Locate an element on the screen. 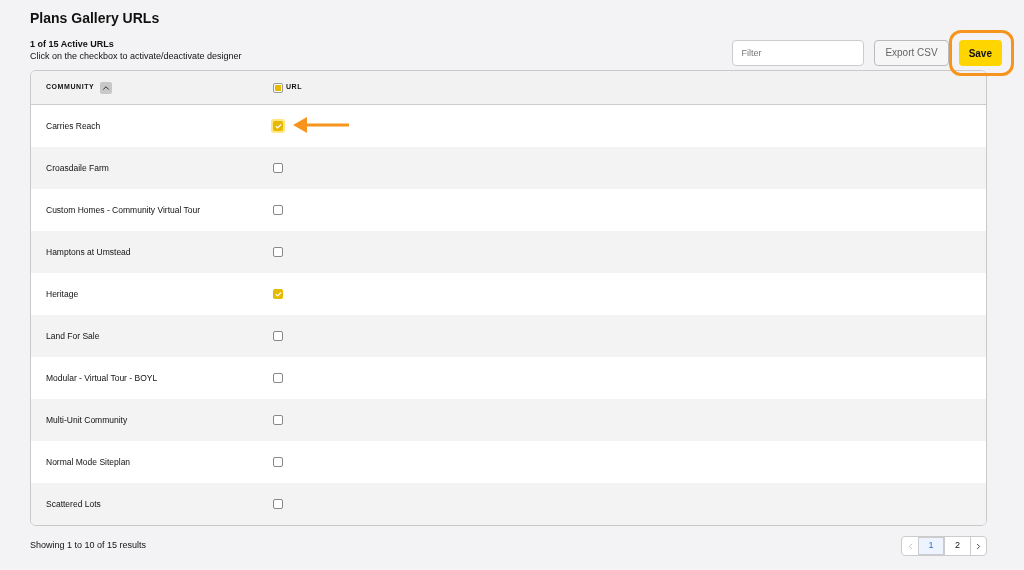 The height and width of the screenshot is (570, 1024). results-summary: Showing 1 to 10 of 15 results is located at coordinates (88, 546).